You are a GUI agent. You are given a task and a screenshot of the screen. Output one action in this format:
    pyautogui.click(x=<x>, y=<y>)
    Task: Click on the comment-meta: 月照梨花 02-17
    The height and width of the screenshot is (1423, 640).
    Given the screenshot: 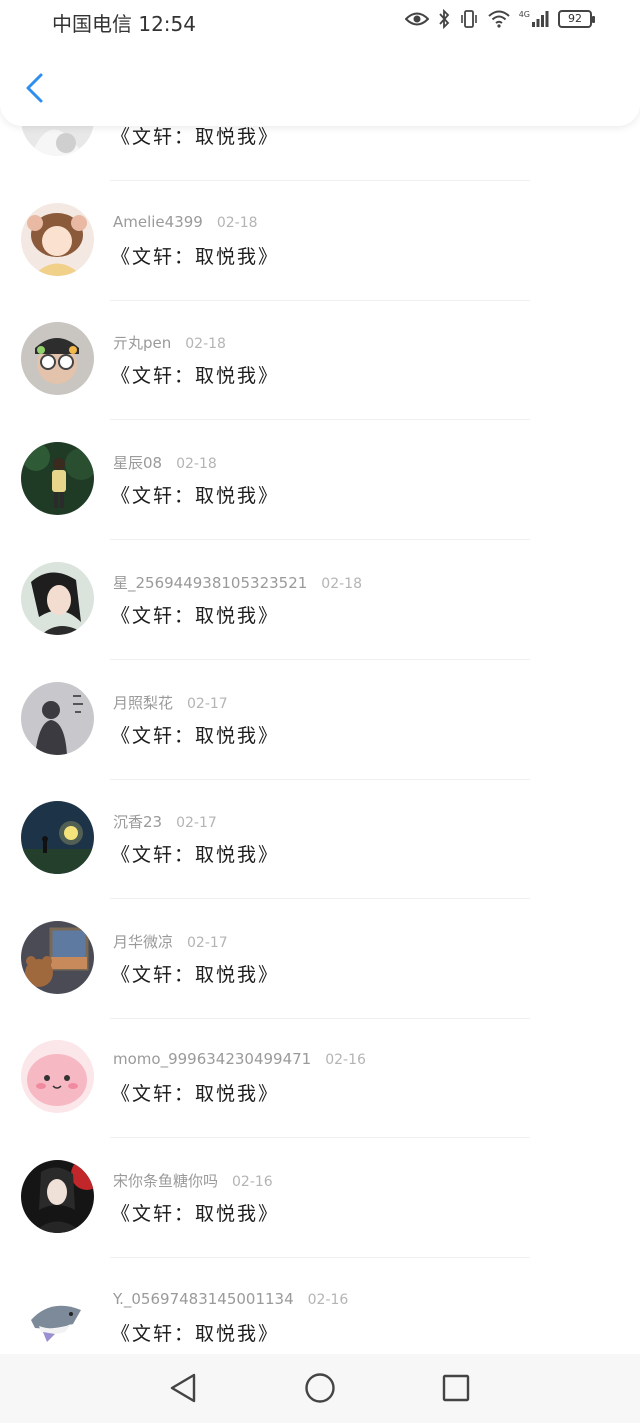 What is the action you would take?
    pyautogui.click(x=170, y=702)
    